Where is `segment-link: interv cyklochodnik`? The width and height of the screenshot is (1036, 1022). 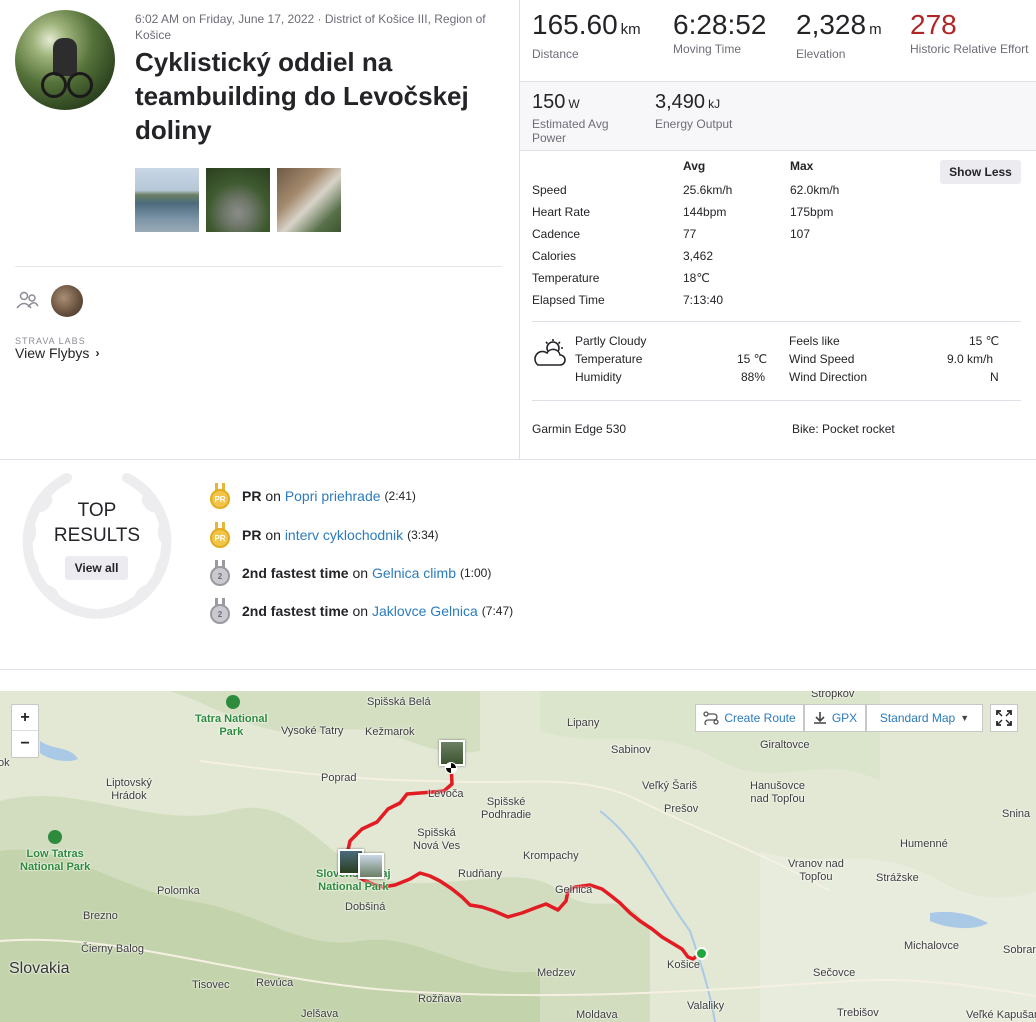
segment-link: interv cyklochodnik is located at coordinates (344, 535).